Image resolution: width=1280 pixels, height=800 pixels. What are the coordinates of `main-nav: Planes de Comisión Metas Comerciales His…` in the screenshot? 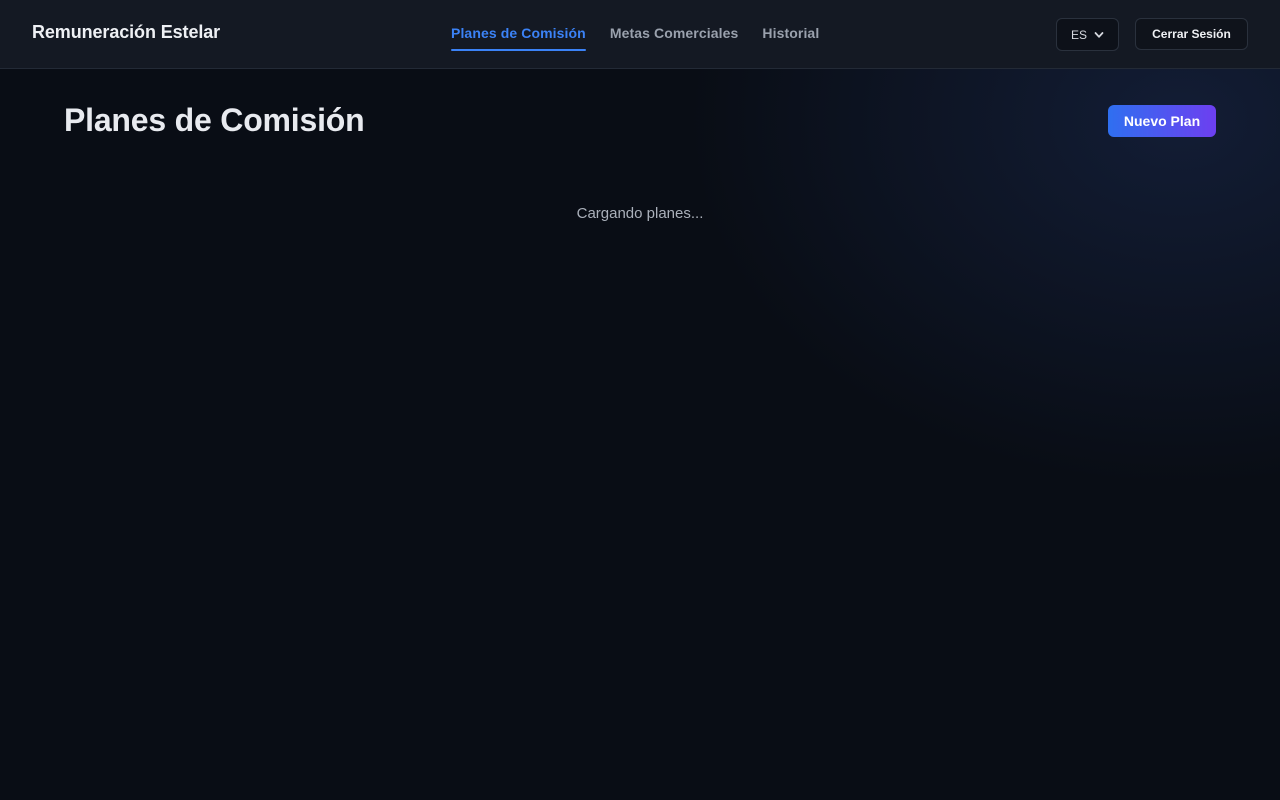 It's located at (635, 34).